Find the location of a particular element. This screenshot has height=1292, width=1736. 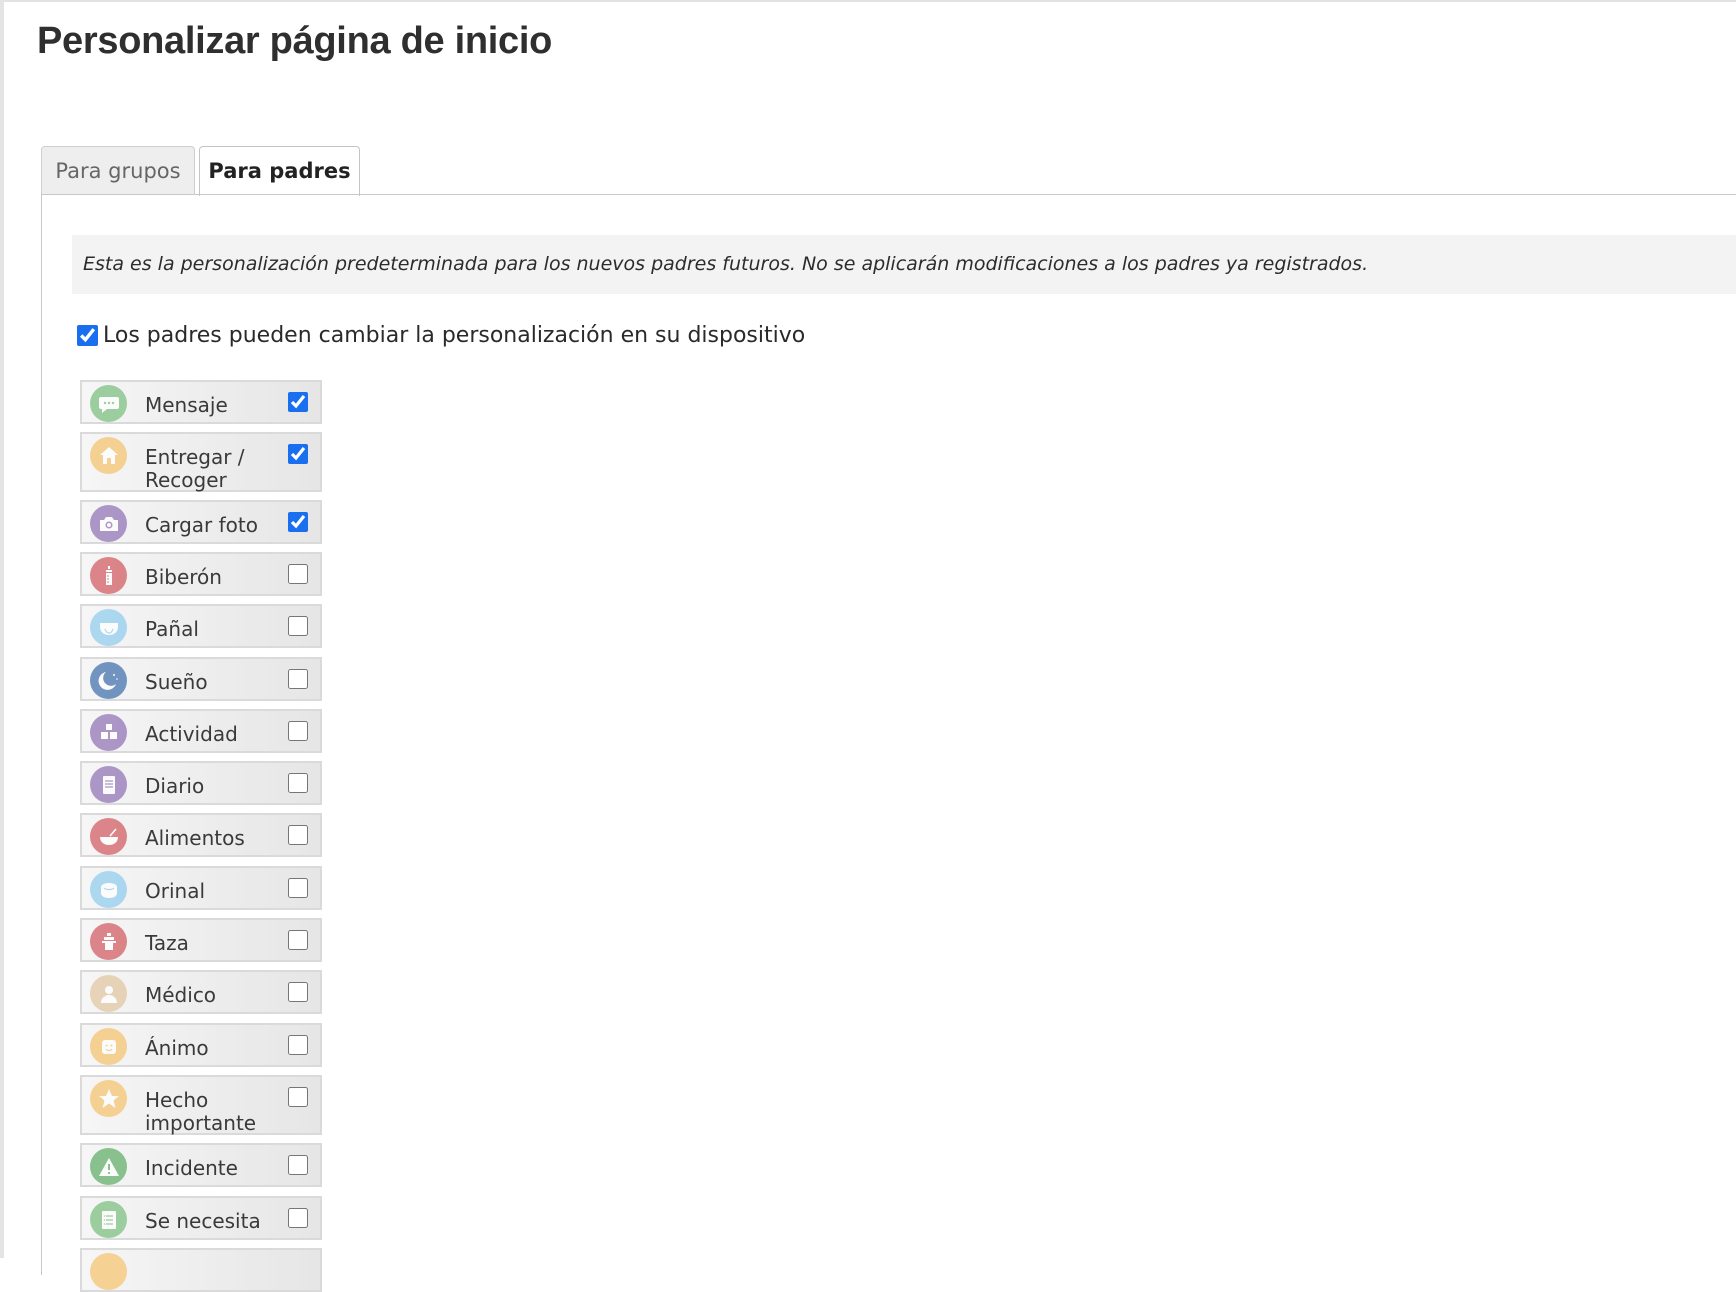

checklist-icon is located at coordinates (108, 1219).